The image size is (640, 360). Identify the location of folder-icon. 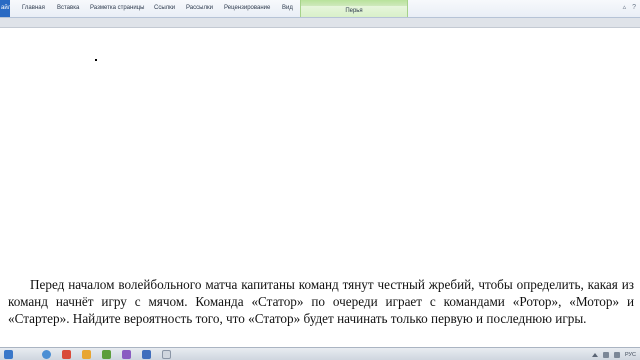
(106, 354).